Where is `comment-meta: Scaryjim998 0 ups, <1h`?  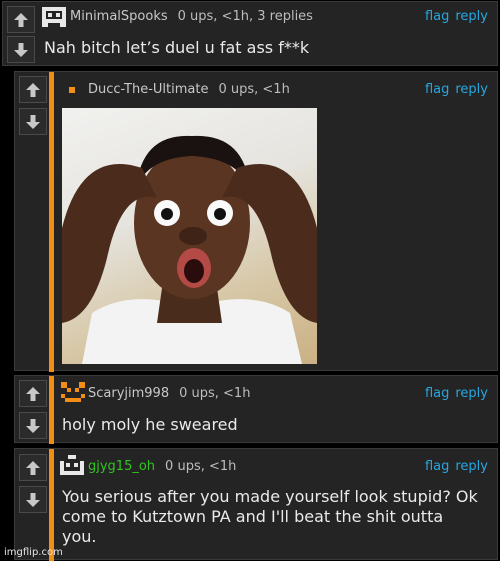
comment-meta: Scaryjim998 0 ups, <1h is located at coordinates (169, 393).